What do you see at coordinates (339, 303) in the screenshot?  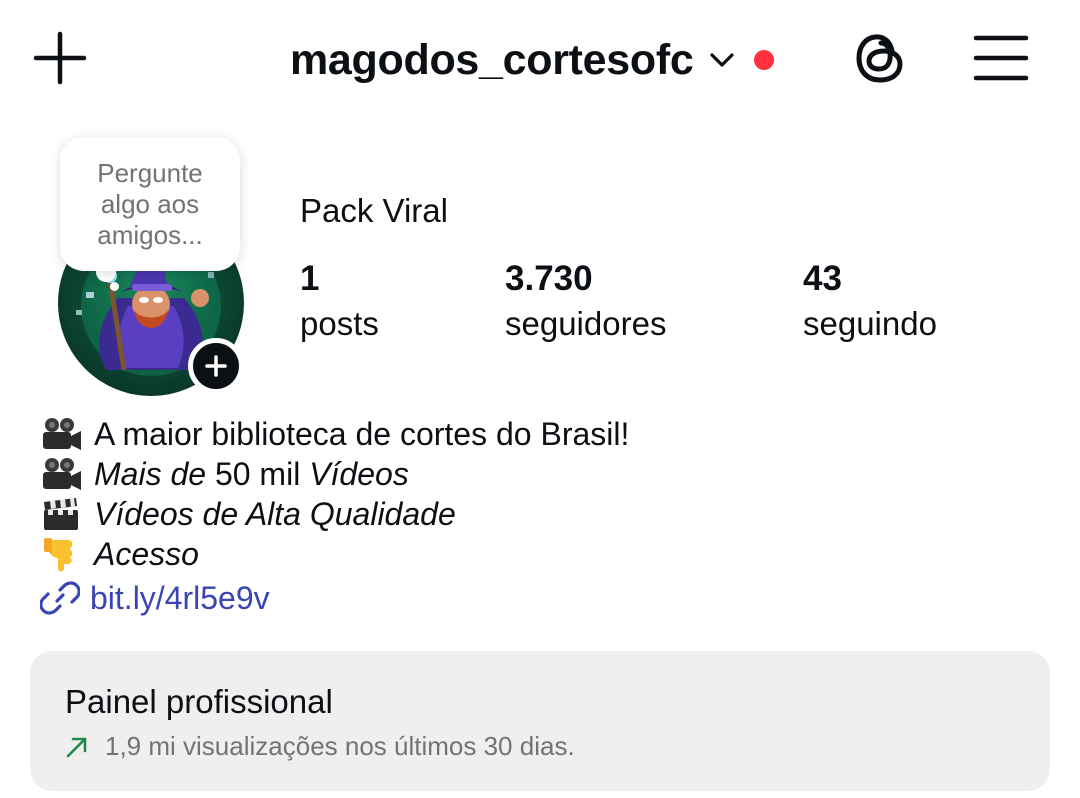 I see `stat-posts: 1 posts` at bounding box center [339, 303].